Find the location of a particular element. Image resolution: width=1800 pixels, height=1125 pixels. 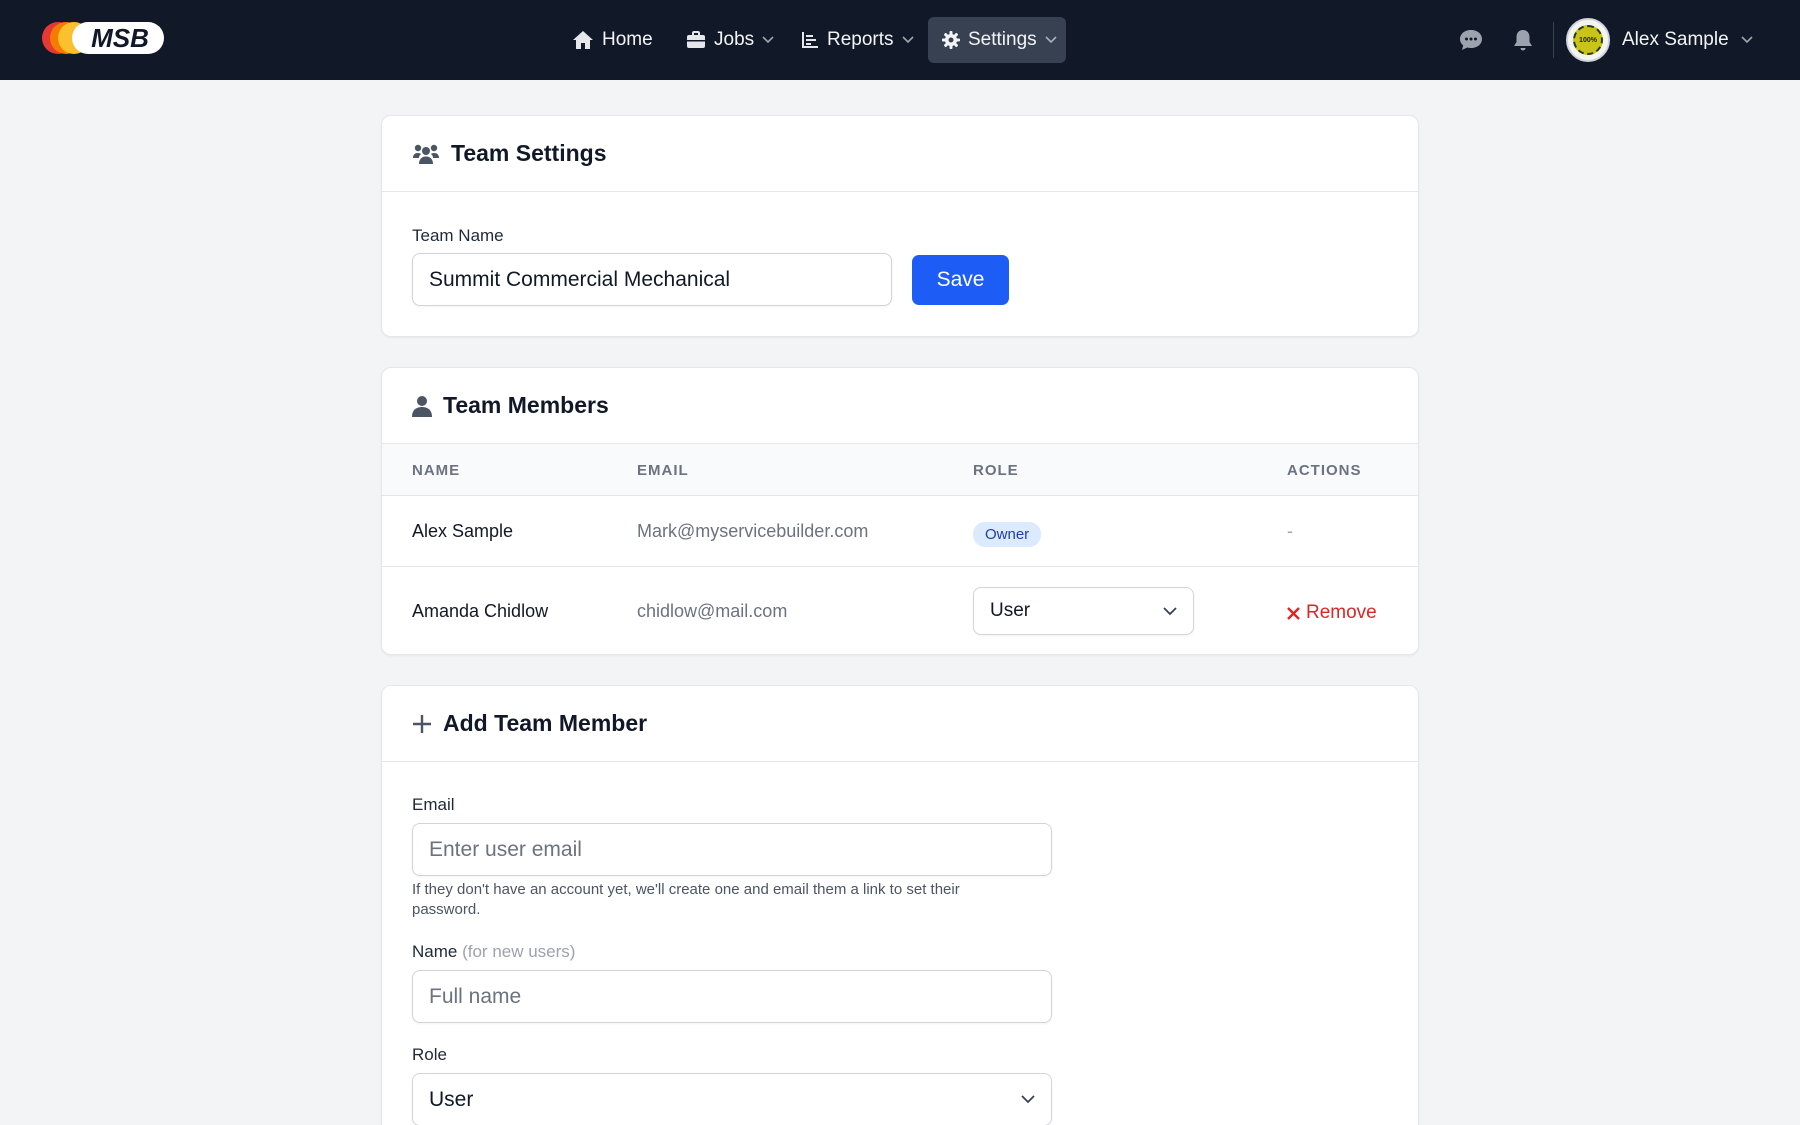

member-name: Amanda Chidlow is located at coordinates (480, 611).